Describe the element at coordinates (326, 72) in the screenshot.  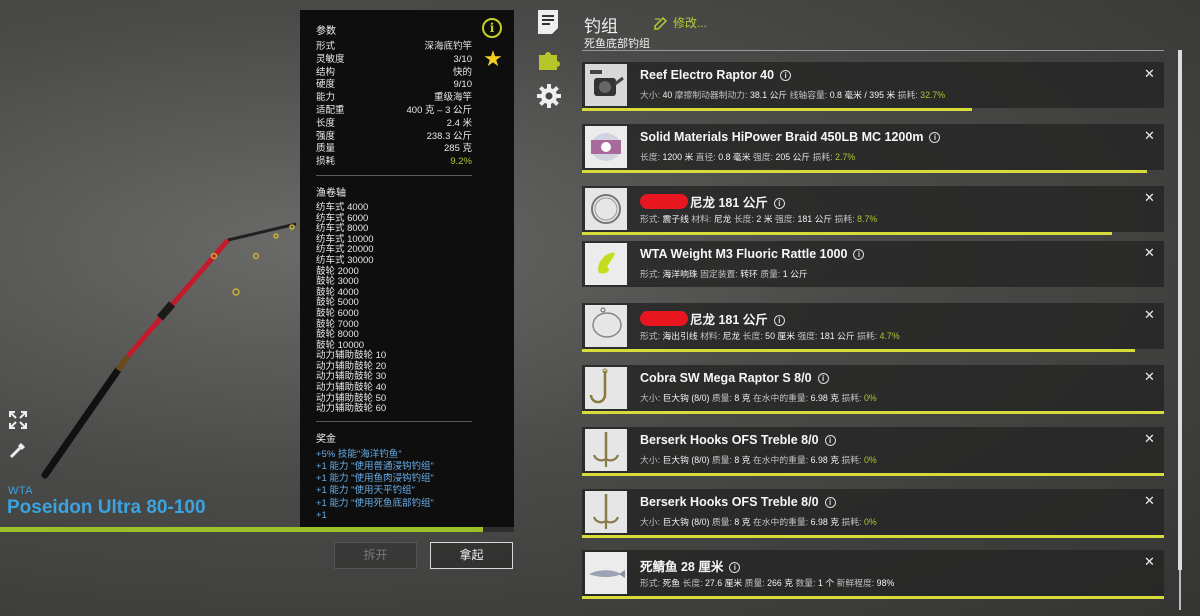
I see `param-label: 结构` at that location.